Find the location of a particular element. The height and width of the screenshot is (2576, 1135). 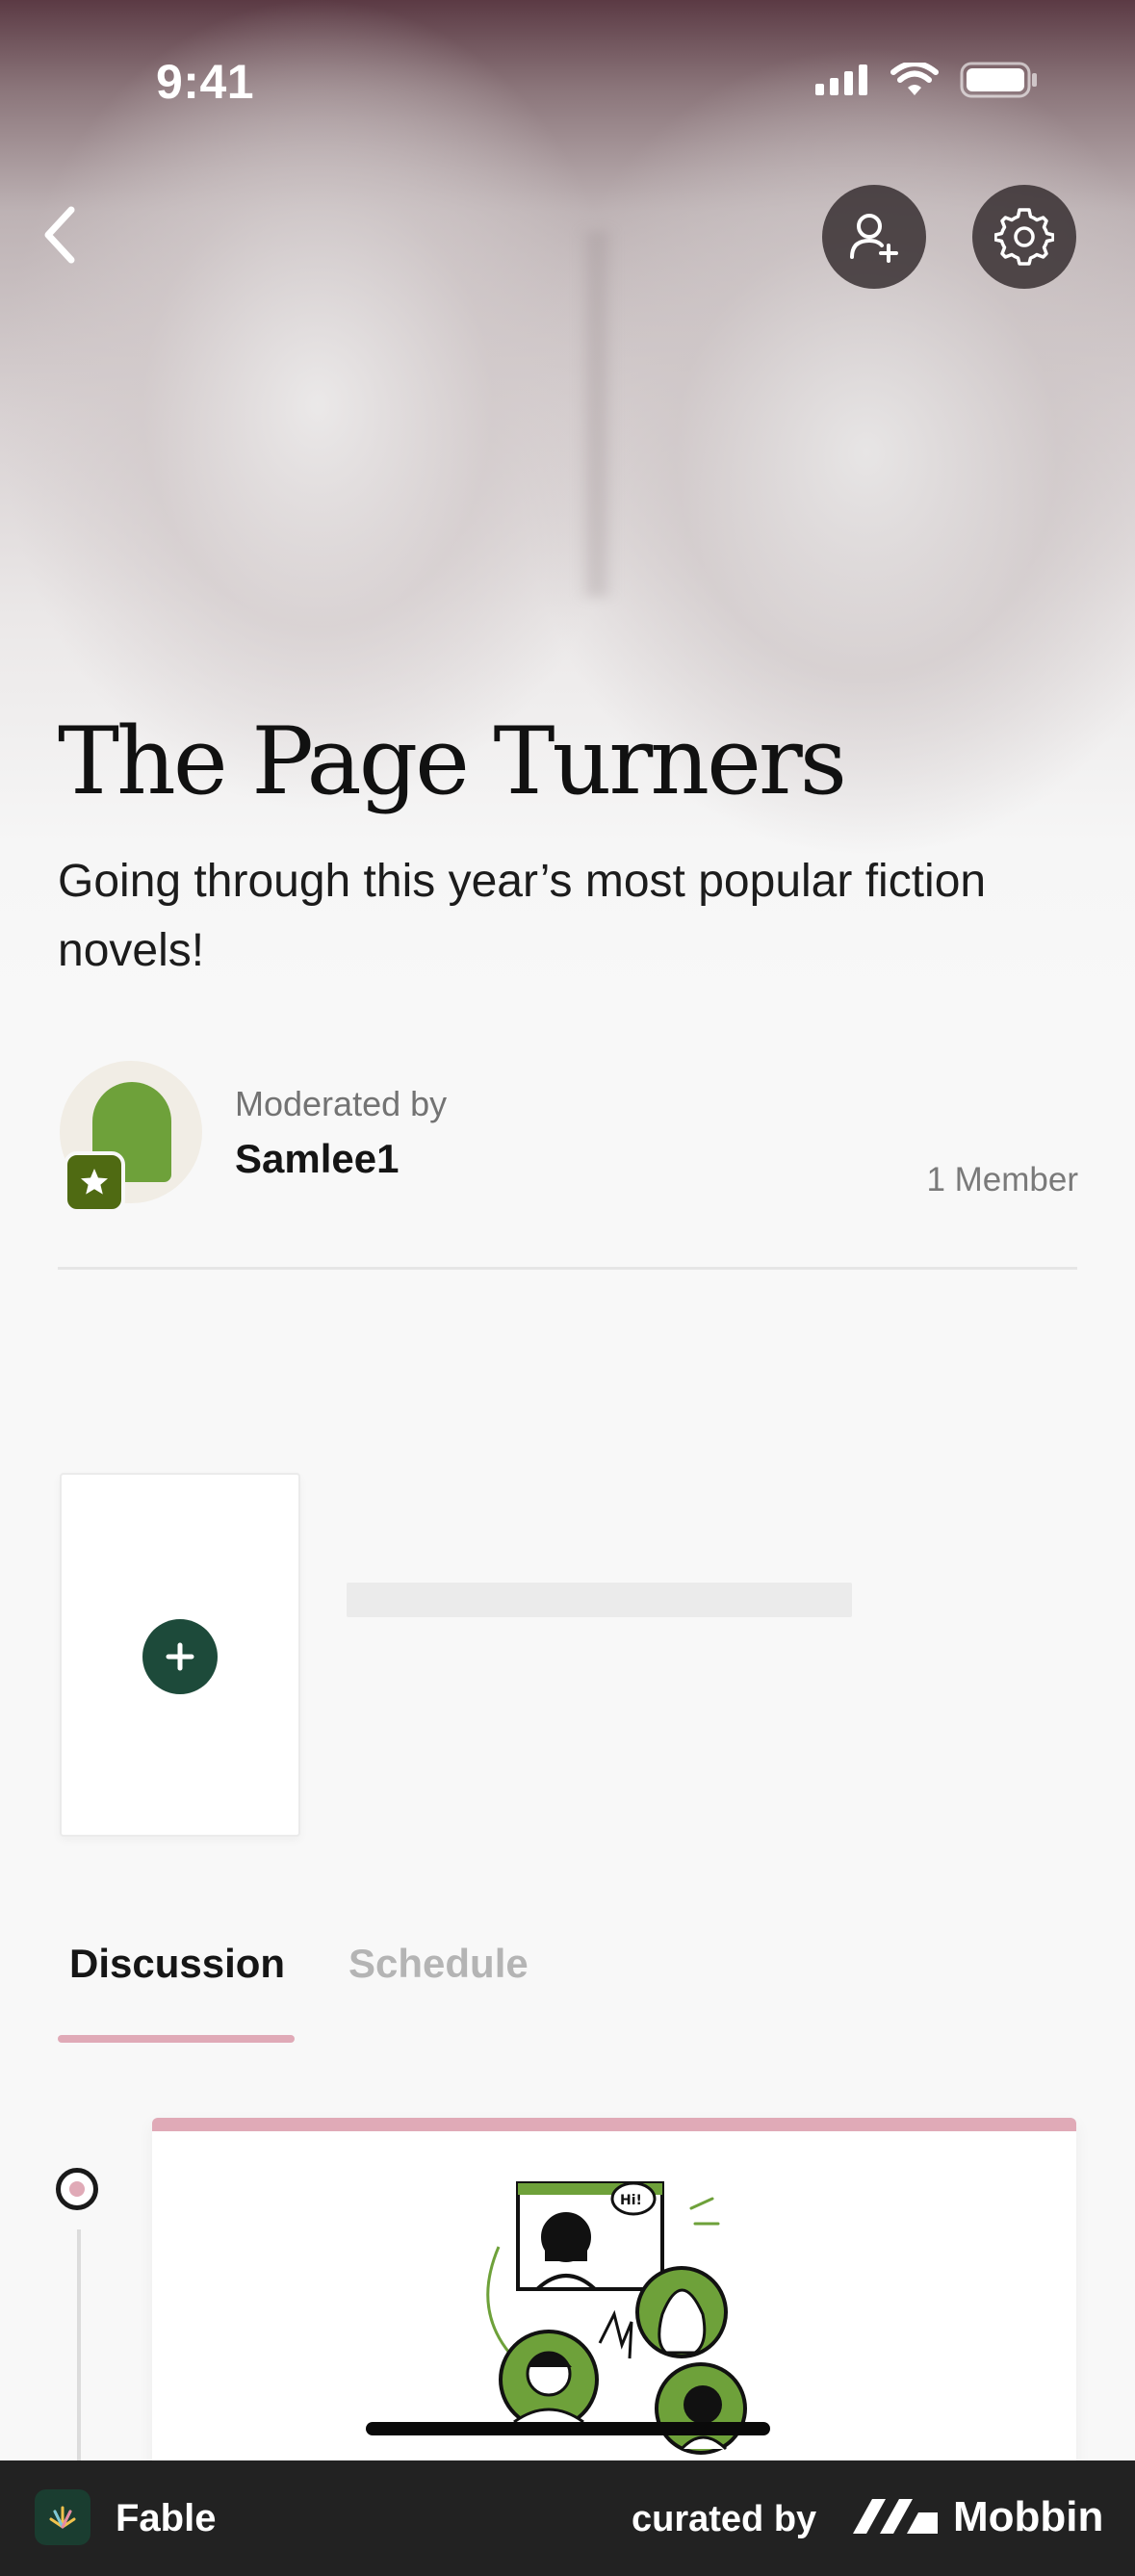

divider is located at coordinates (567, 1269).